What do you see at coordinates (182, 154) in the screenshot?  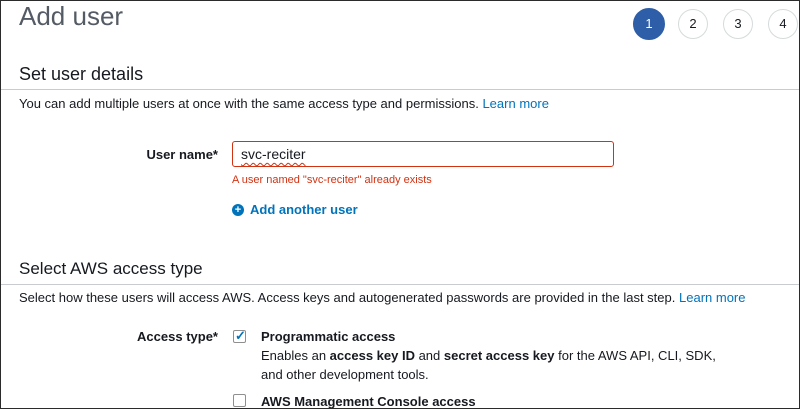 I see `user-name-label: User name*` at bounding box center [182, 154].